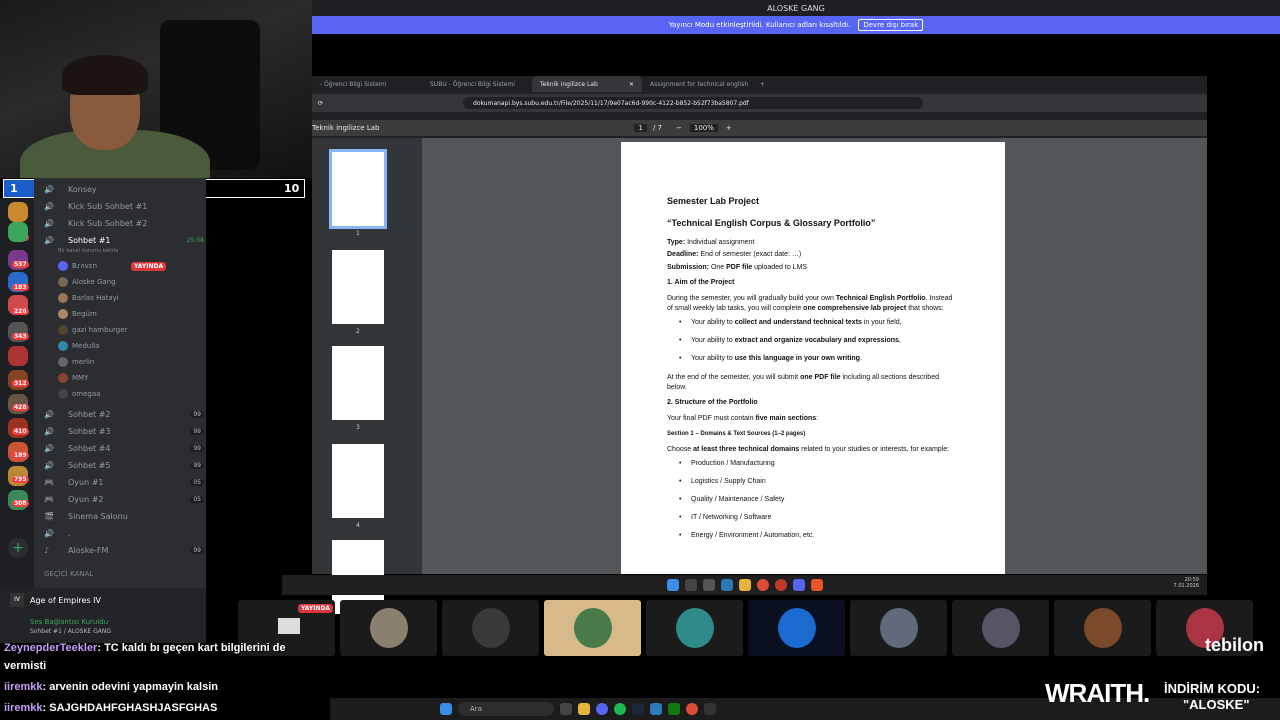 The height and width of the screenshot is (720, 1280). I want to click on voice-channel: 🔊 Sohbet #5 99, so click(124, 465).